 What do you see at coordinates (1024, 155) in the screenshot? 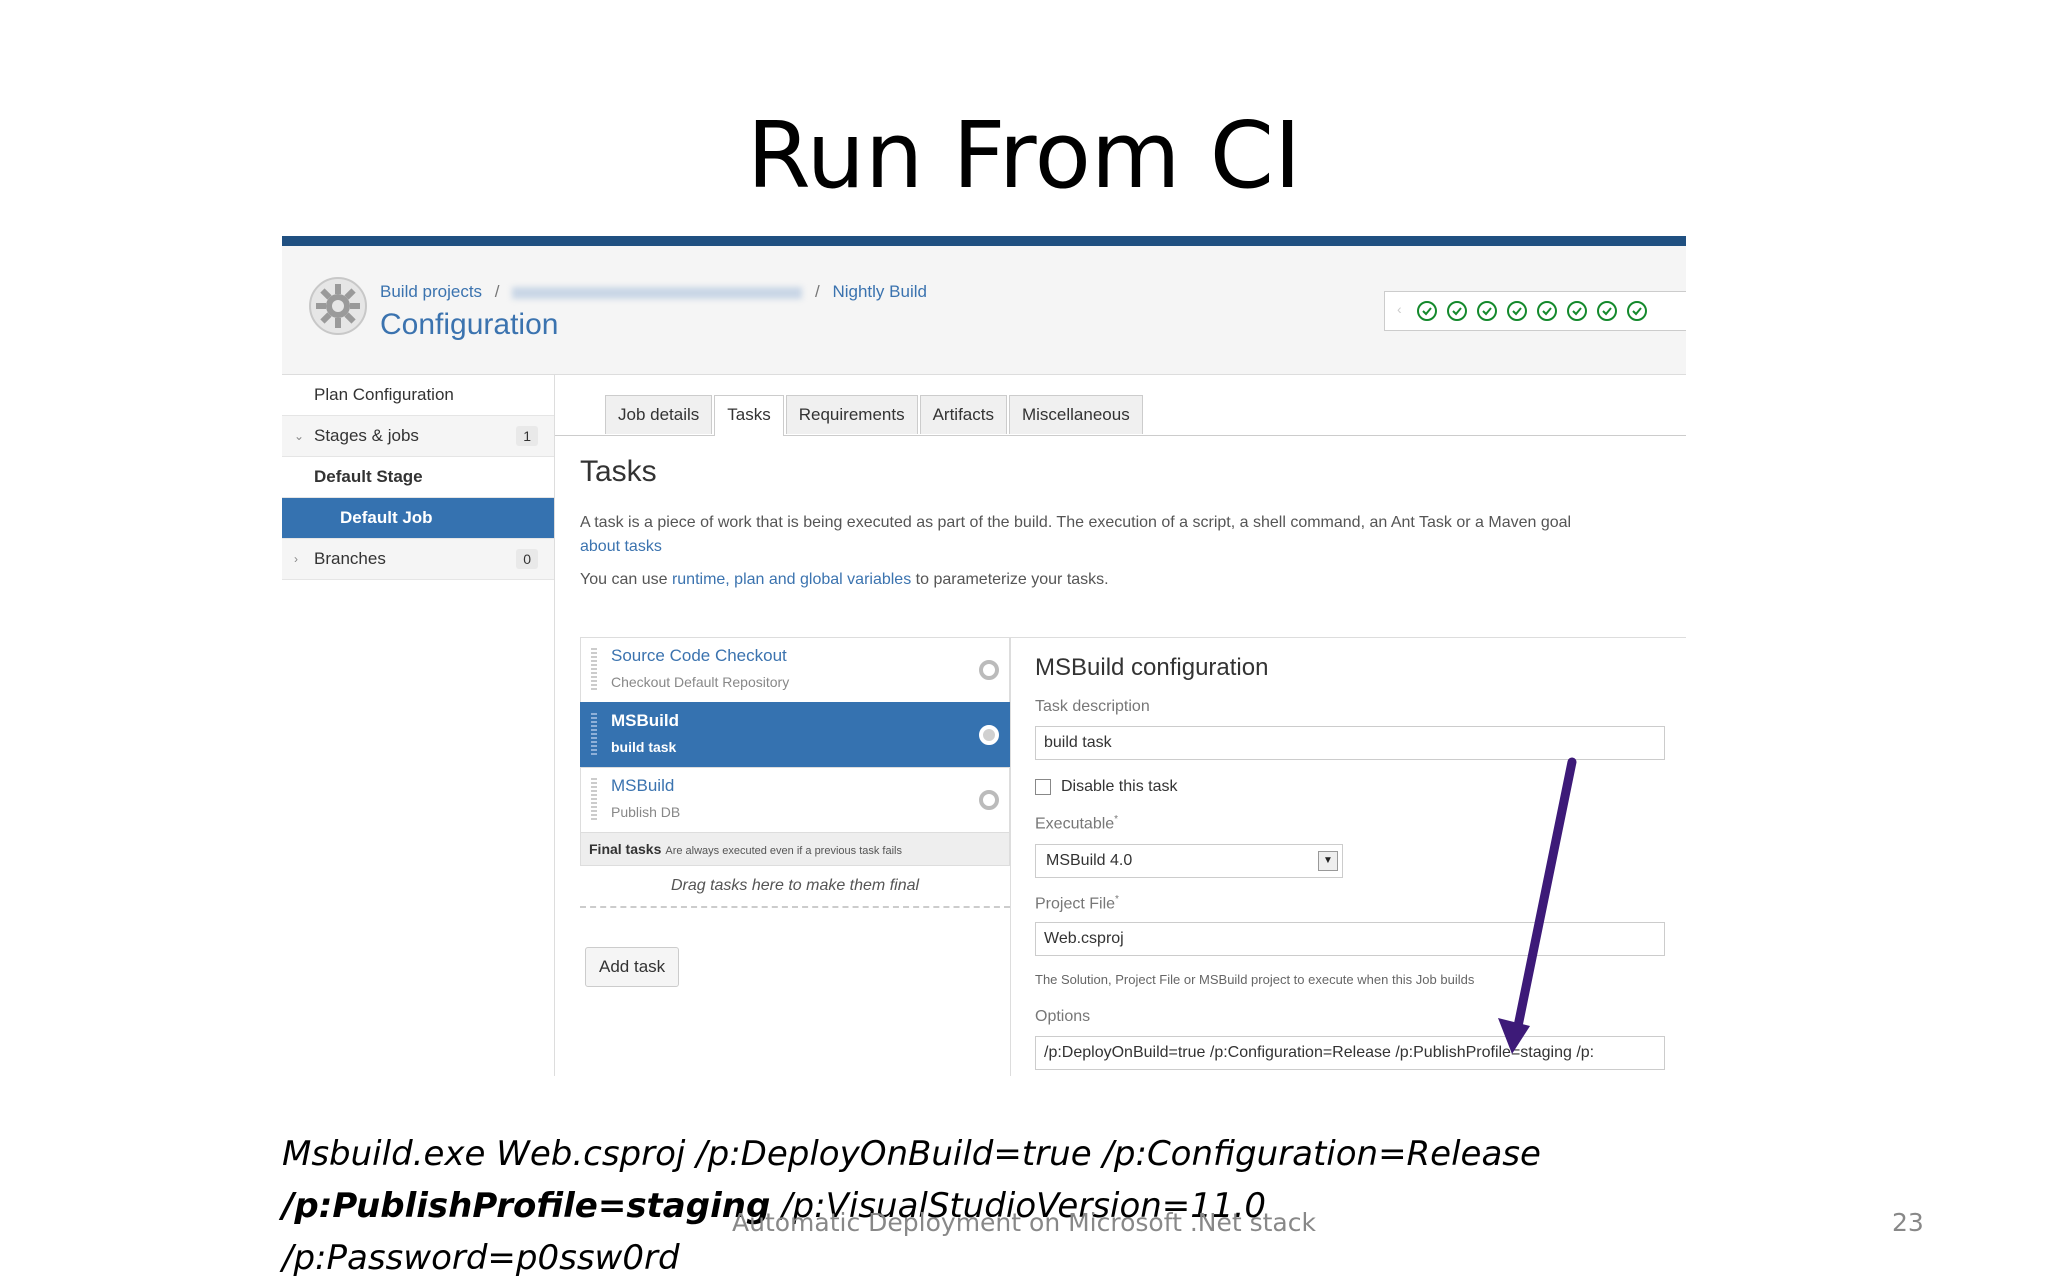
I see `slide-title: Run From CI` at bounding box center [1024, 155].